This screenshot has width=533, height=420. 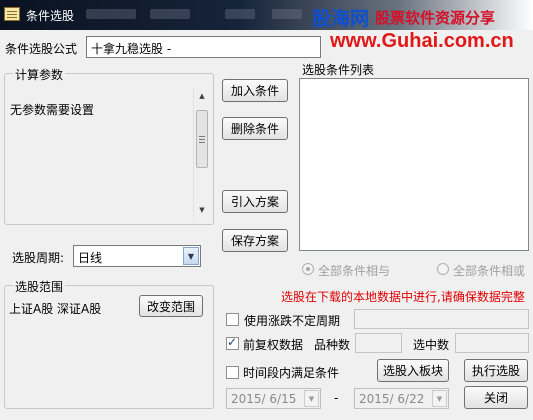 I want to click on condition-list-label: 选股条件列表, so click(x=338, y=70).